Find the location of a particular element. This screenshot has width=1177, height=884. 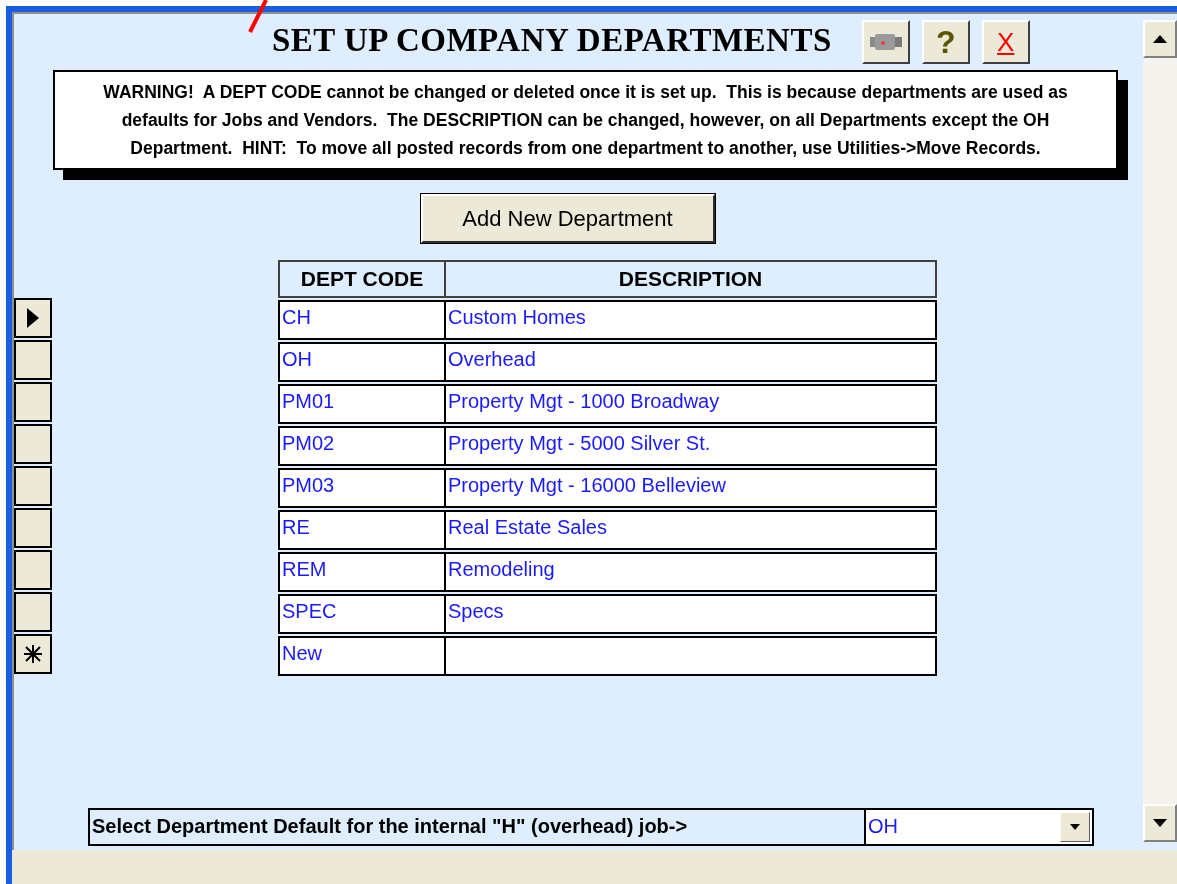

table-cell: PM01 is located at coordinates (363, 404).